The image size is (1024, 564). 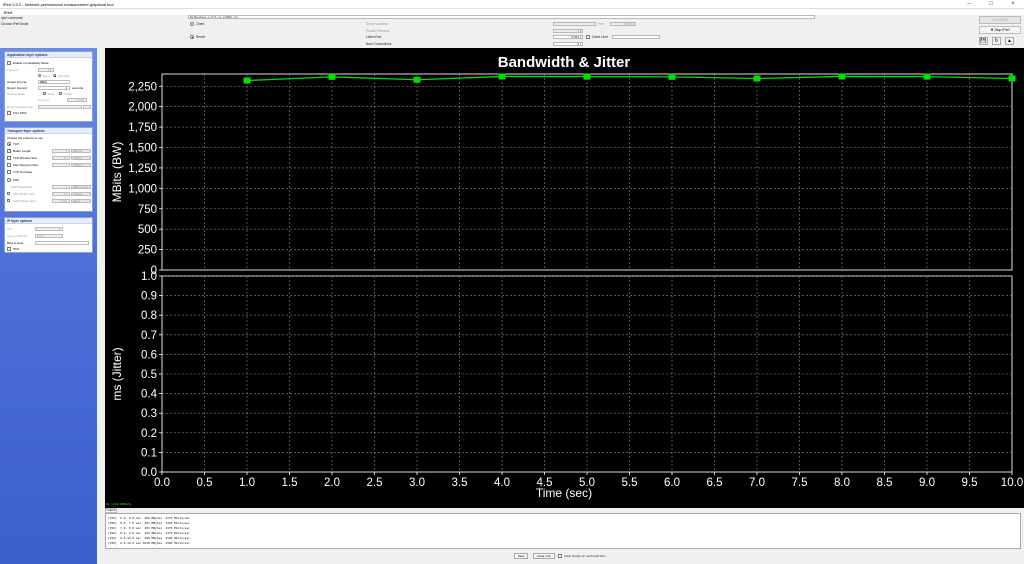 I want to click on nodelay-checkbox, so click(x=9, y=172).